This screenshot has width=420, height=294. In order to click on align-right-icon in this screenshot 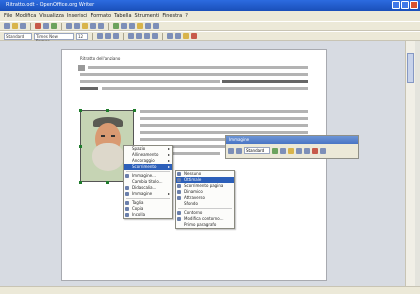, I will do `click(147, 36)`.